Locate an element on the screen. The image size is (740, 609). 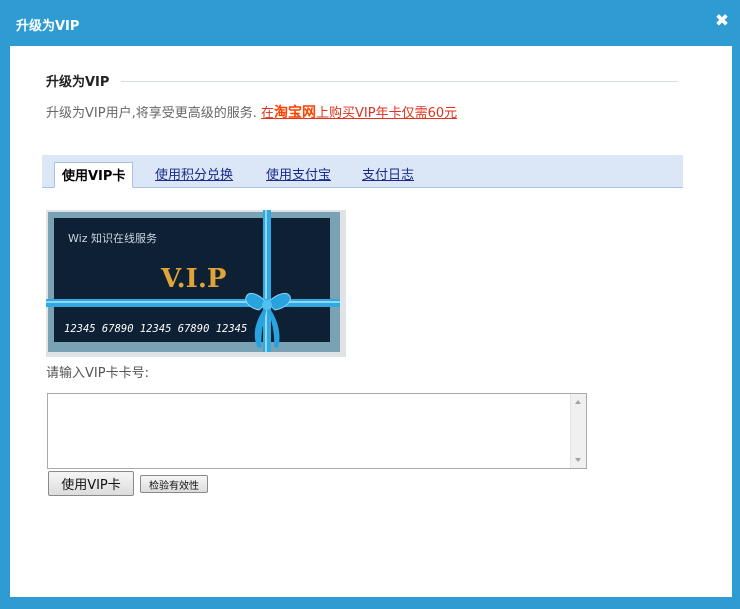
use-vip-card-button: 使用VIP卡 is located at coordinates (91, 483).